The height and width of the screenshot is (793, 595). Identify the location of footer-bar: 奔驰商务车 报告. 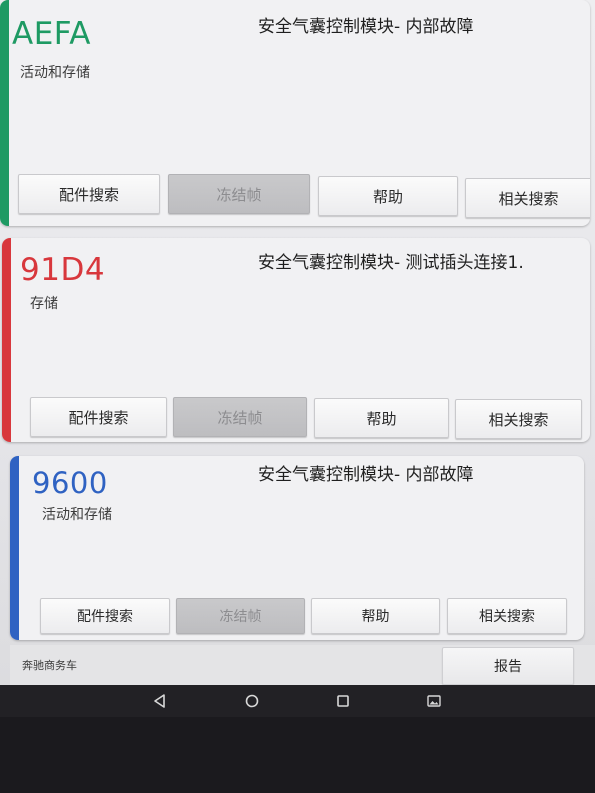
(302, 665).